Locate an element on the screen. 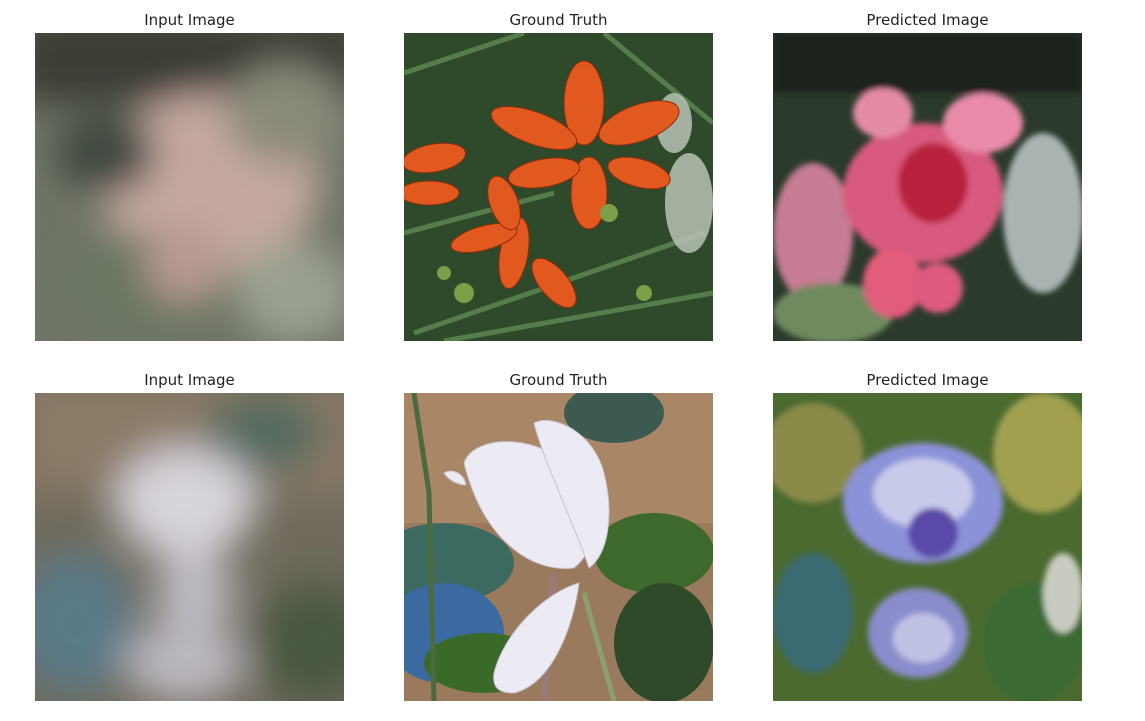  blurred-cyclamen-input-image is located at coordinates (189, 547).